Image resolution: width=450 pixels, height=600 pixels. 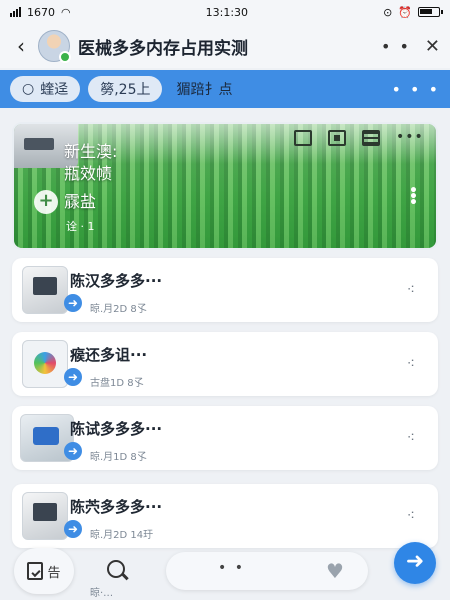 I want to click on item-title: 陈试多多多···, so click(x=116, y=429).